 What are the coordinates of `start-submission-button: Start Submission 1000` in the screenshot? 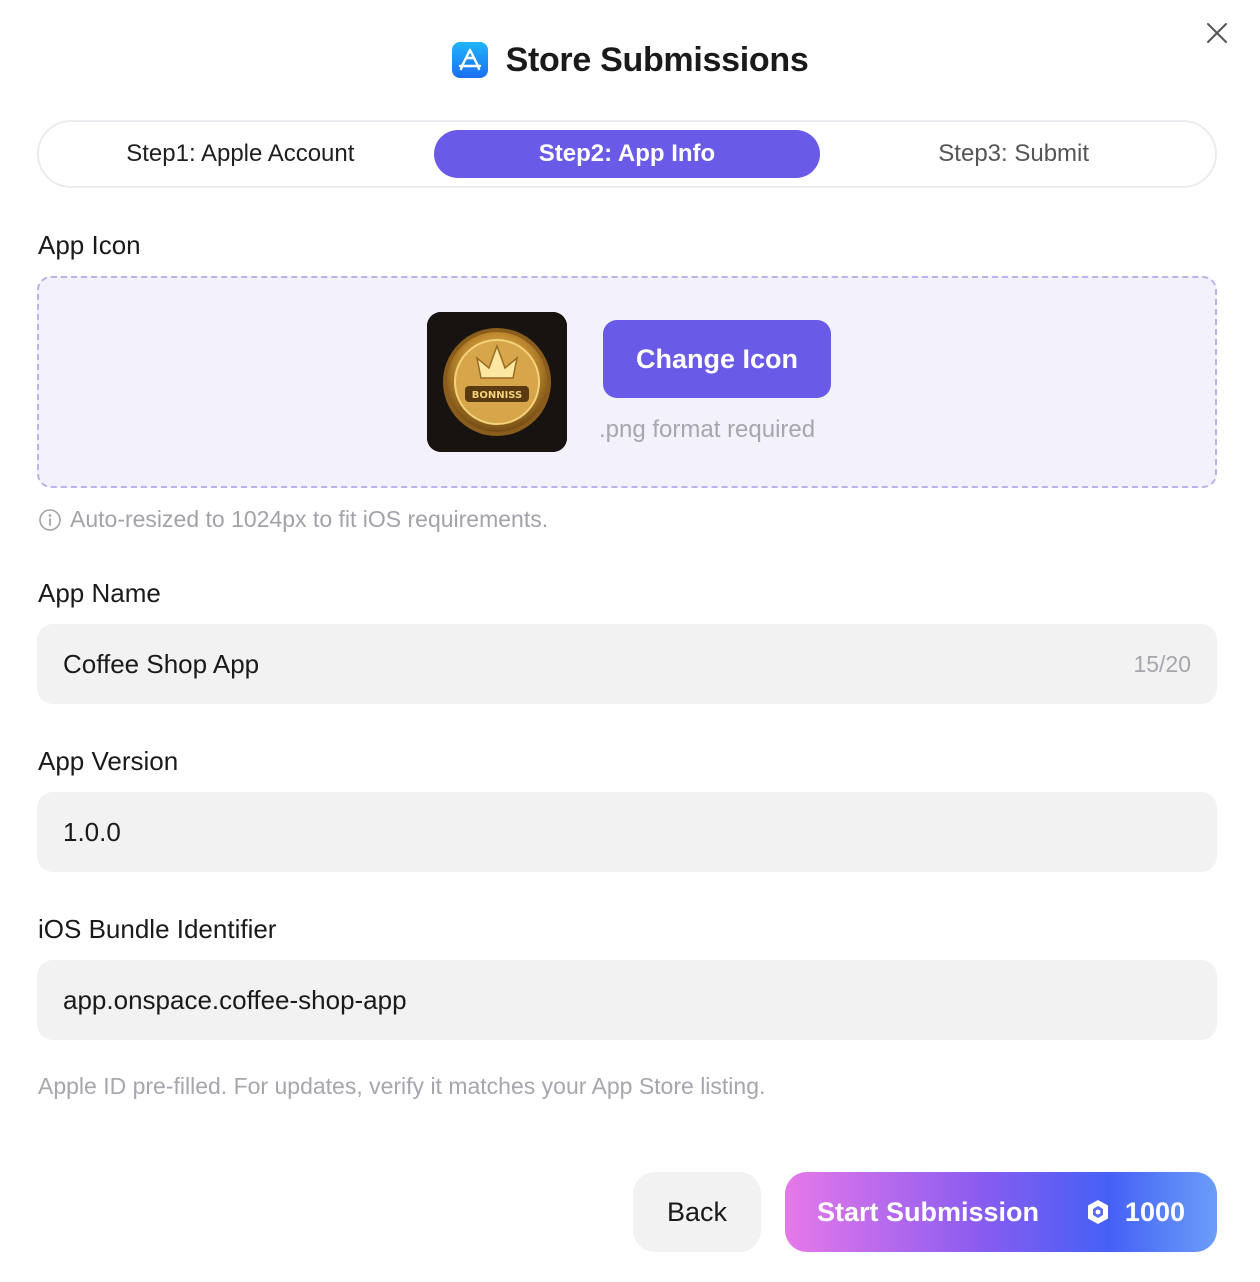 It's located at (1001, 1212).